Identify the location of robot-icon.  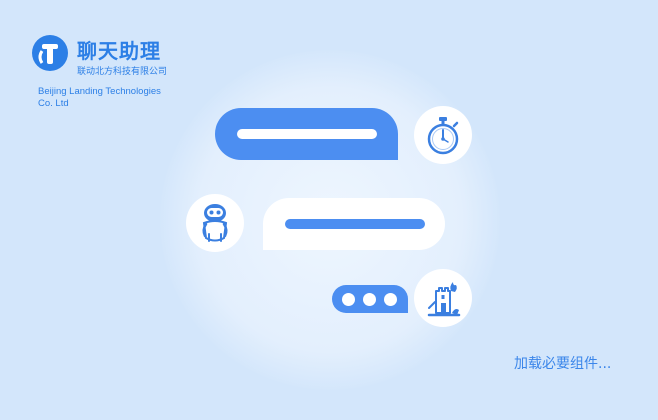
(215, 223).